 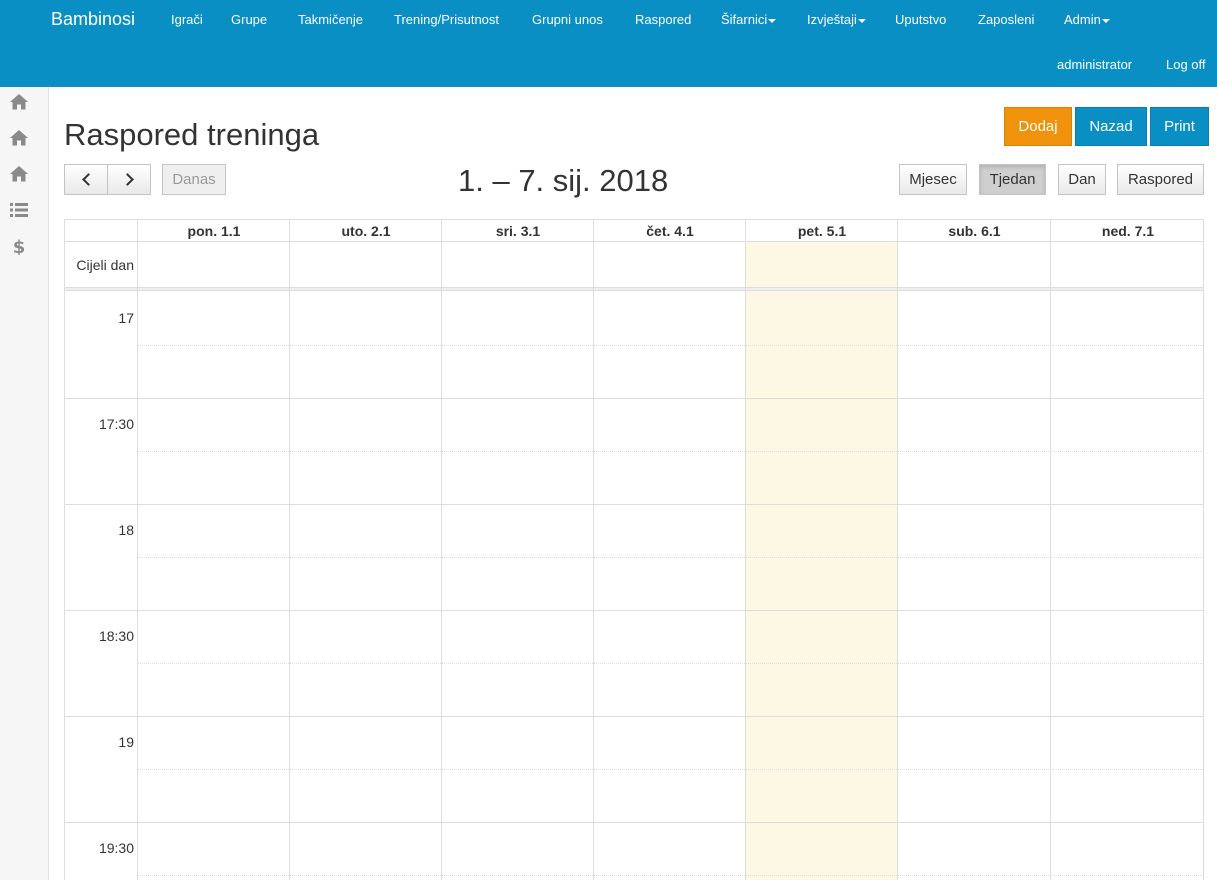 I want to click on next-week-button, so click(x=129, y=179).